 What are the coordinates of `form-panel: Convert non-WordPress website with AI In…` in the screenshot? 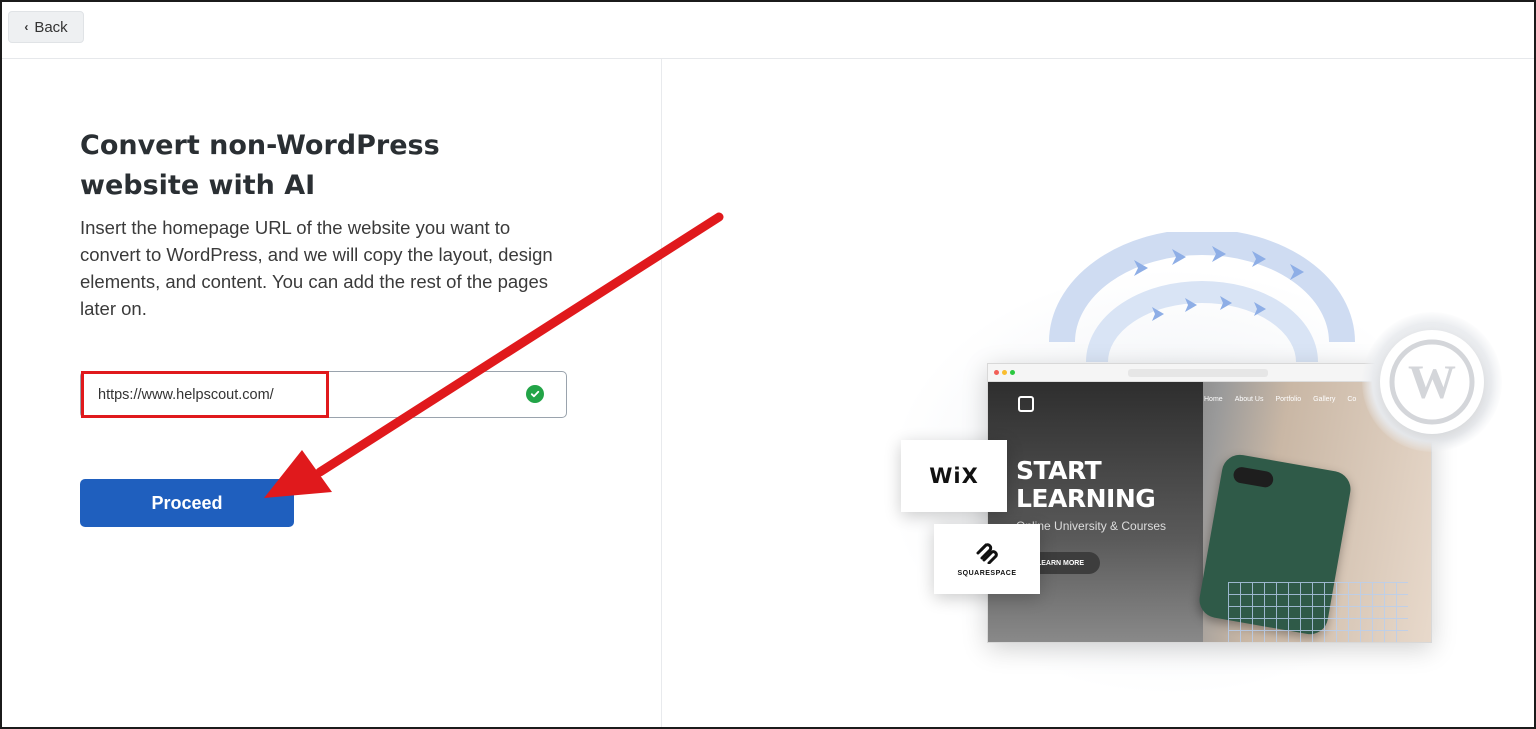 It's located at (330, 224).